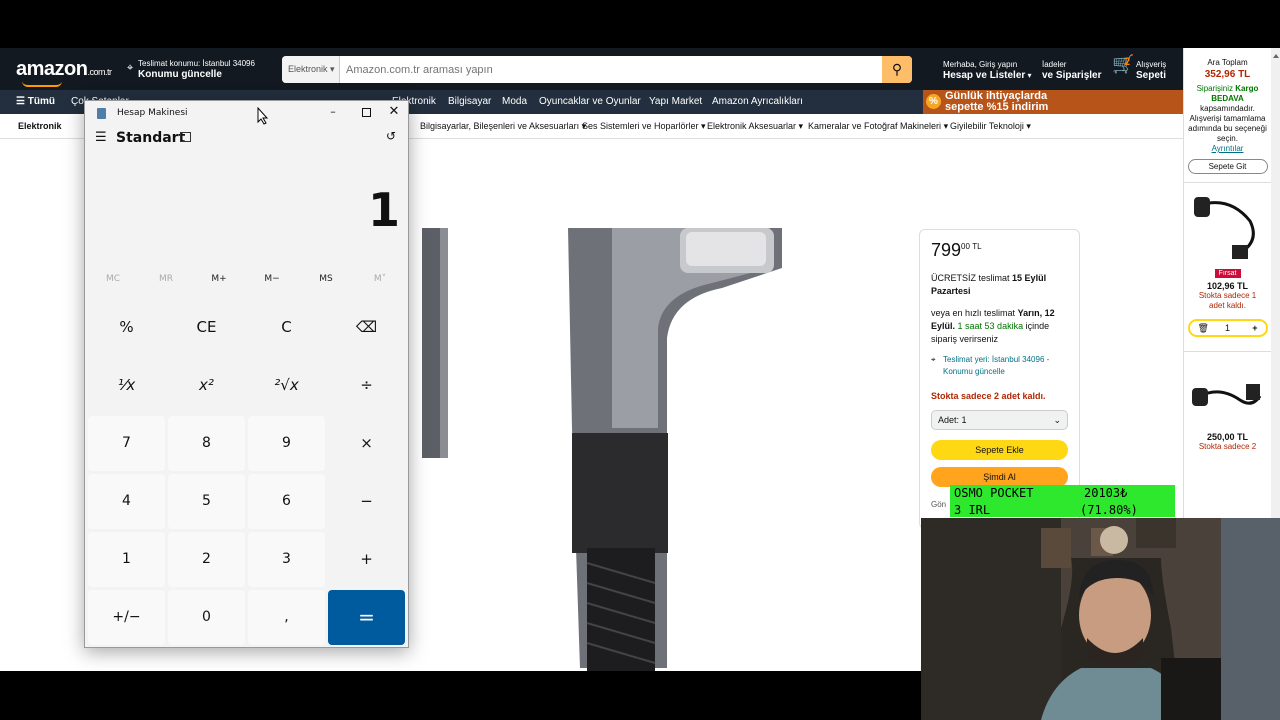  What do you see at coordinates (35, 102) in the screenshot?
I see `nav-all-menu: ☰ Tümü` at bounding box center [35, 102].